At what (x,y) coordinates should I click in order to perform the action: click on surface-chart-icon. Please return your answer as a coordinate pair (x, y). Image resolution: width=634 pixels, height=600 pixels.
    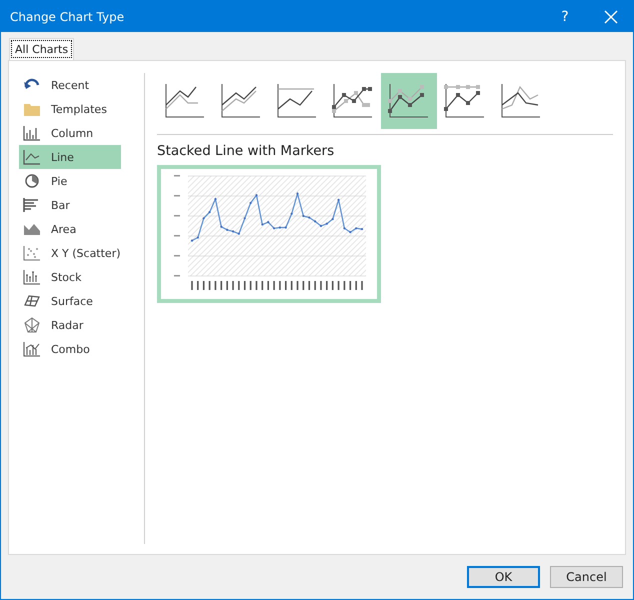
    Looking at the image, I should click on (32, 301).